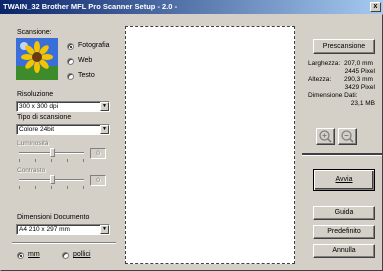 This screenshot has width=383, height=271. Describe the element at coordinates (375, 7) in the screenshot. I see `close-button: x` at that location.